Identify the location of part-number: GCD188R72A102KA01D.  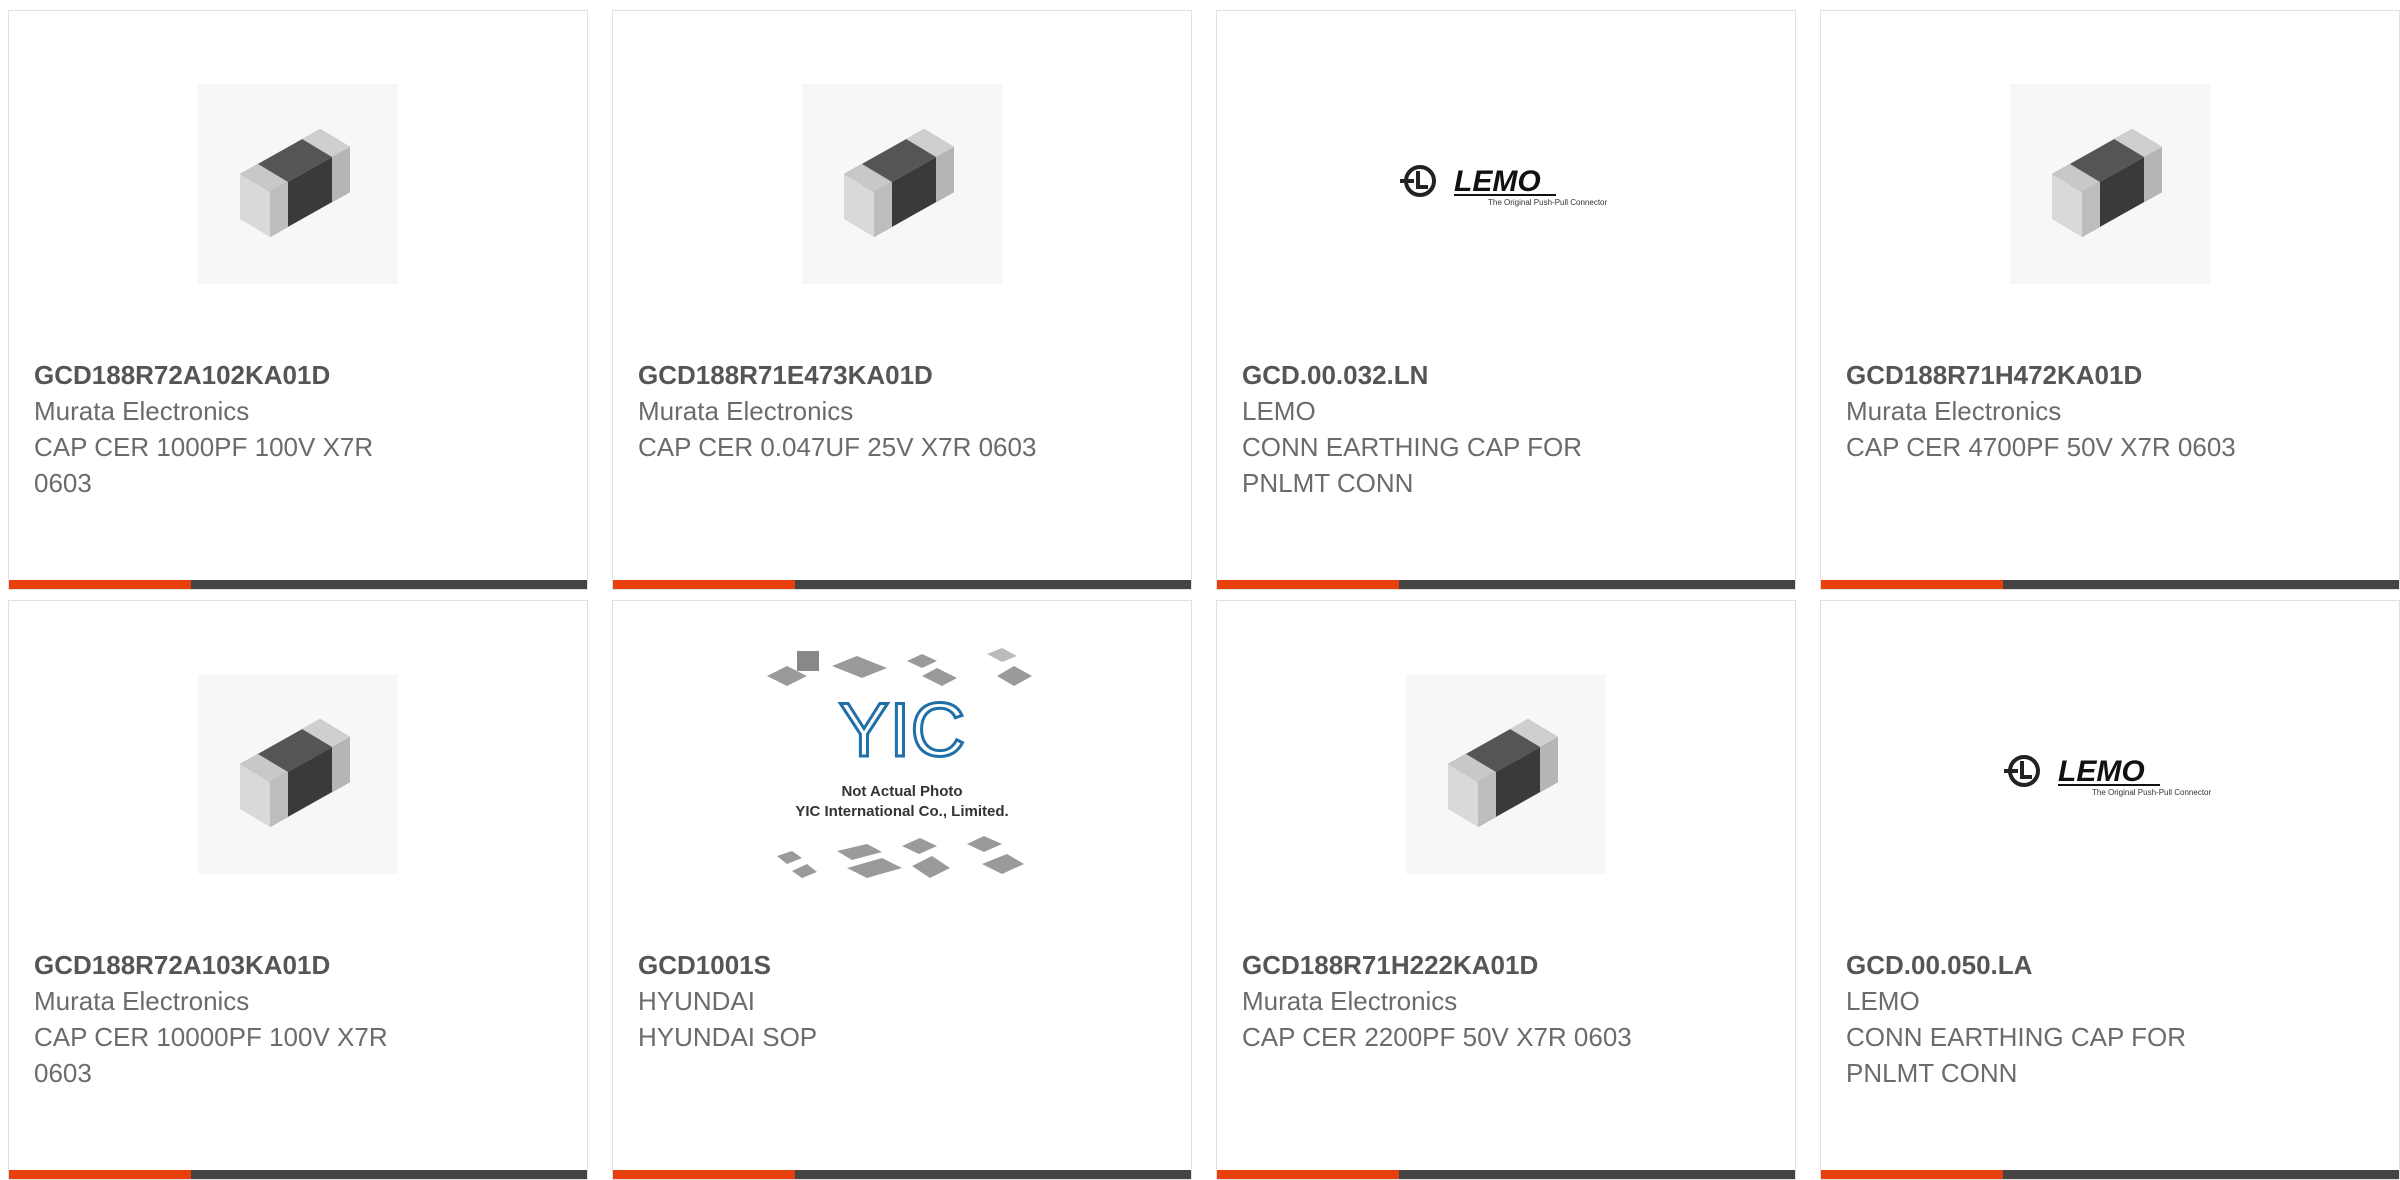
(235, 375).